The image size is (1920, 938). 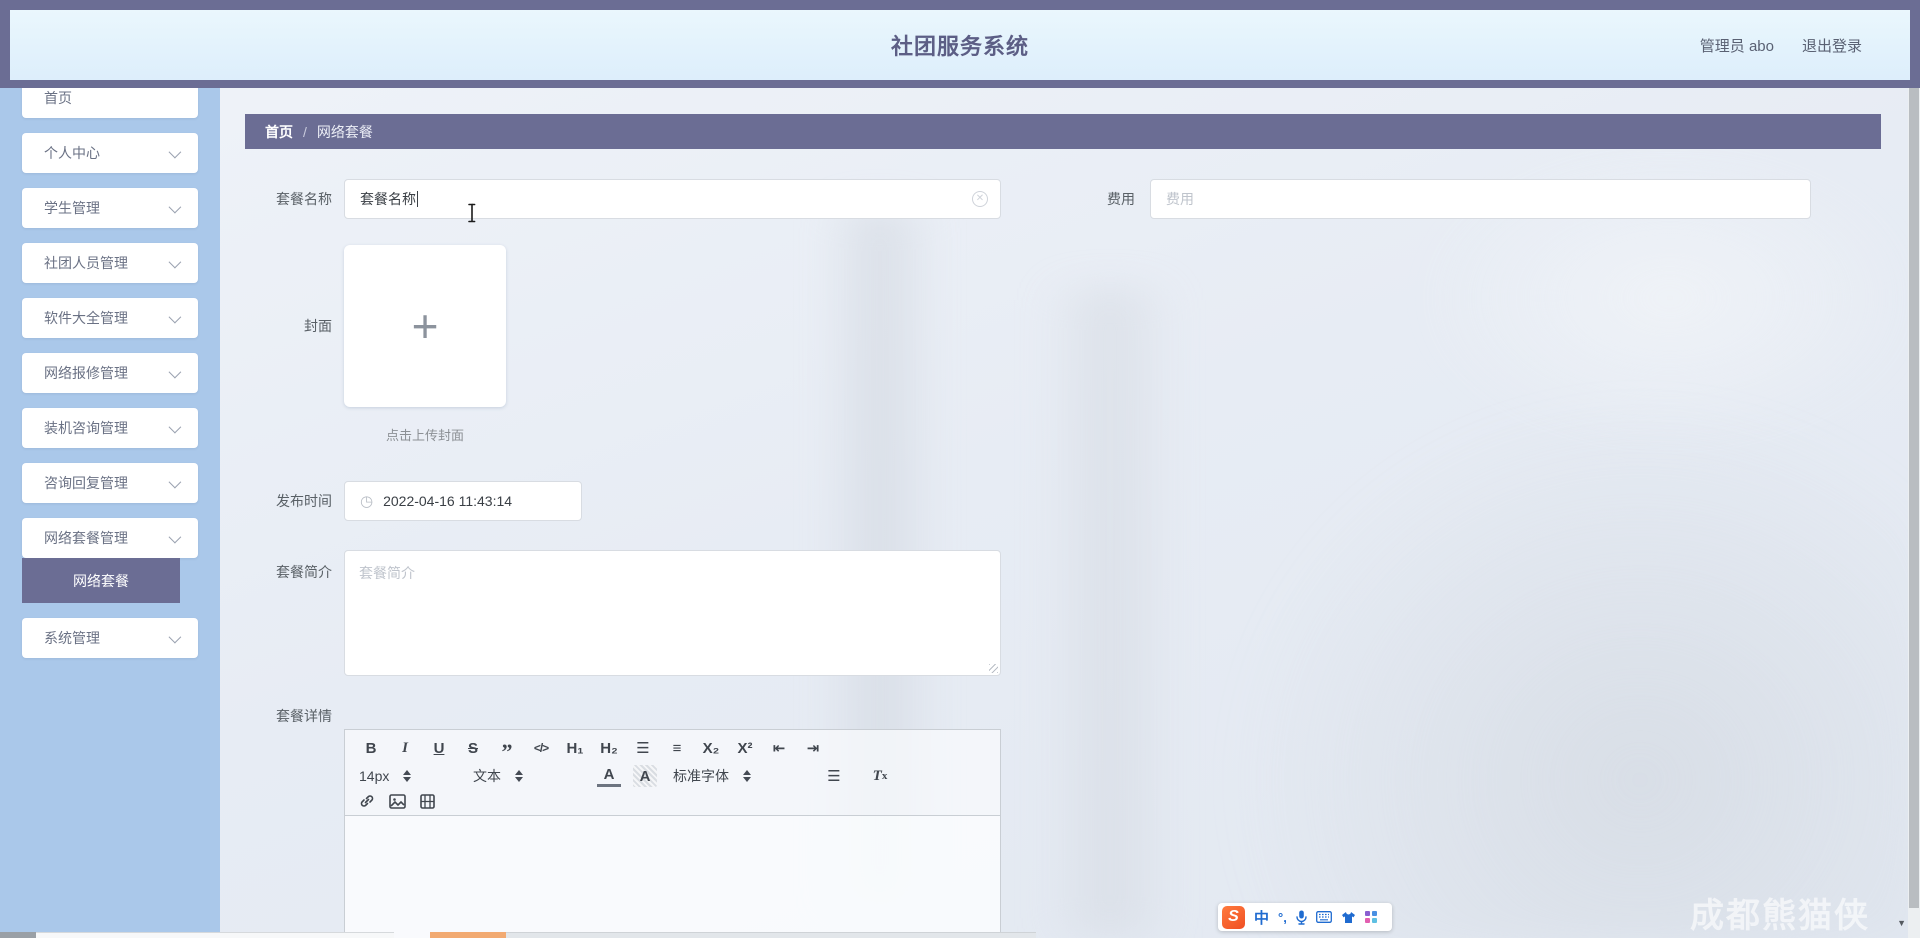 What do you see at coordinates (1063, 131) in the screenshot?
I see `breadcrumb: 首页 / 网络套餐` at bounding box center [1063, 131].